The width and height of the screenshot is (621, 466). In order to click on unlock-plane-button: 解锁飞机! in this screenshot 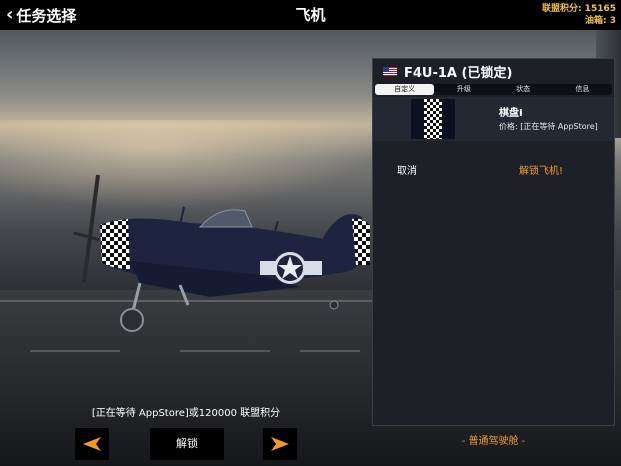, I will do `click(541, 169)`.